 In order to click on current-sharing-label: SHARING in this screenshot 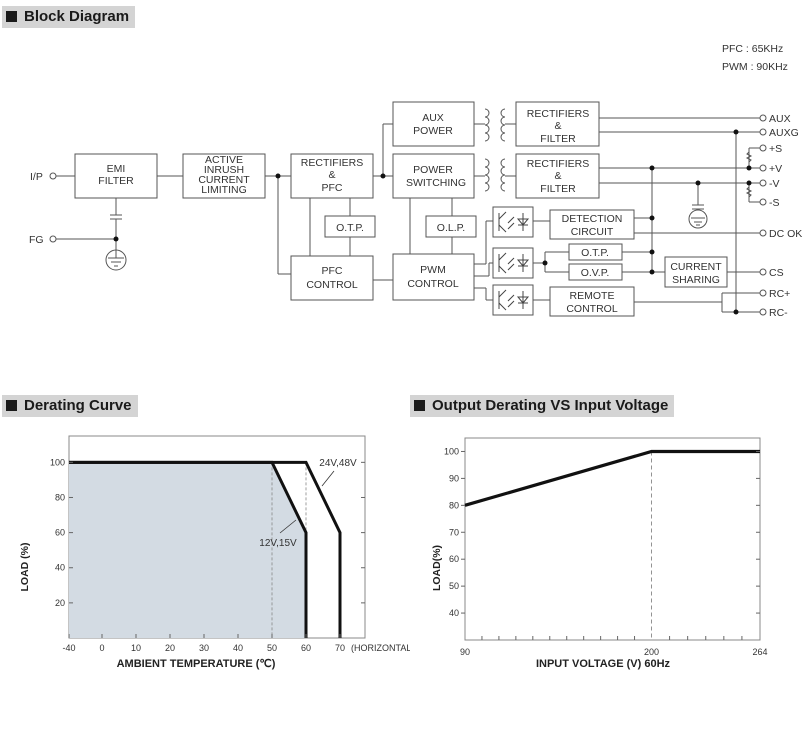, I will do `click(696, 280)`.